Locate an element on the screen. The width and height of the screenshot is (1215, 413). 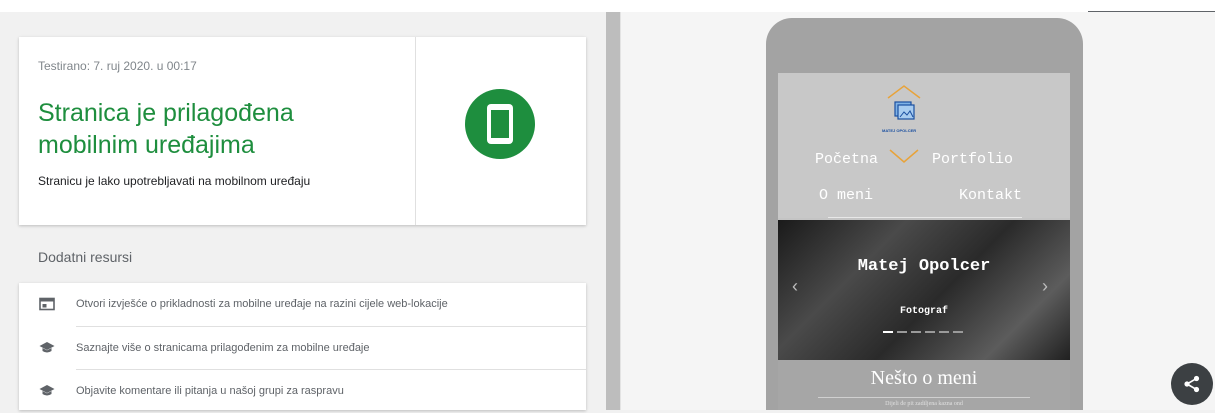
about-rule is located at coordinates (924, 397).